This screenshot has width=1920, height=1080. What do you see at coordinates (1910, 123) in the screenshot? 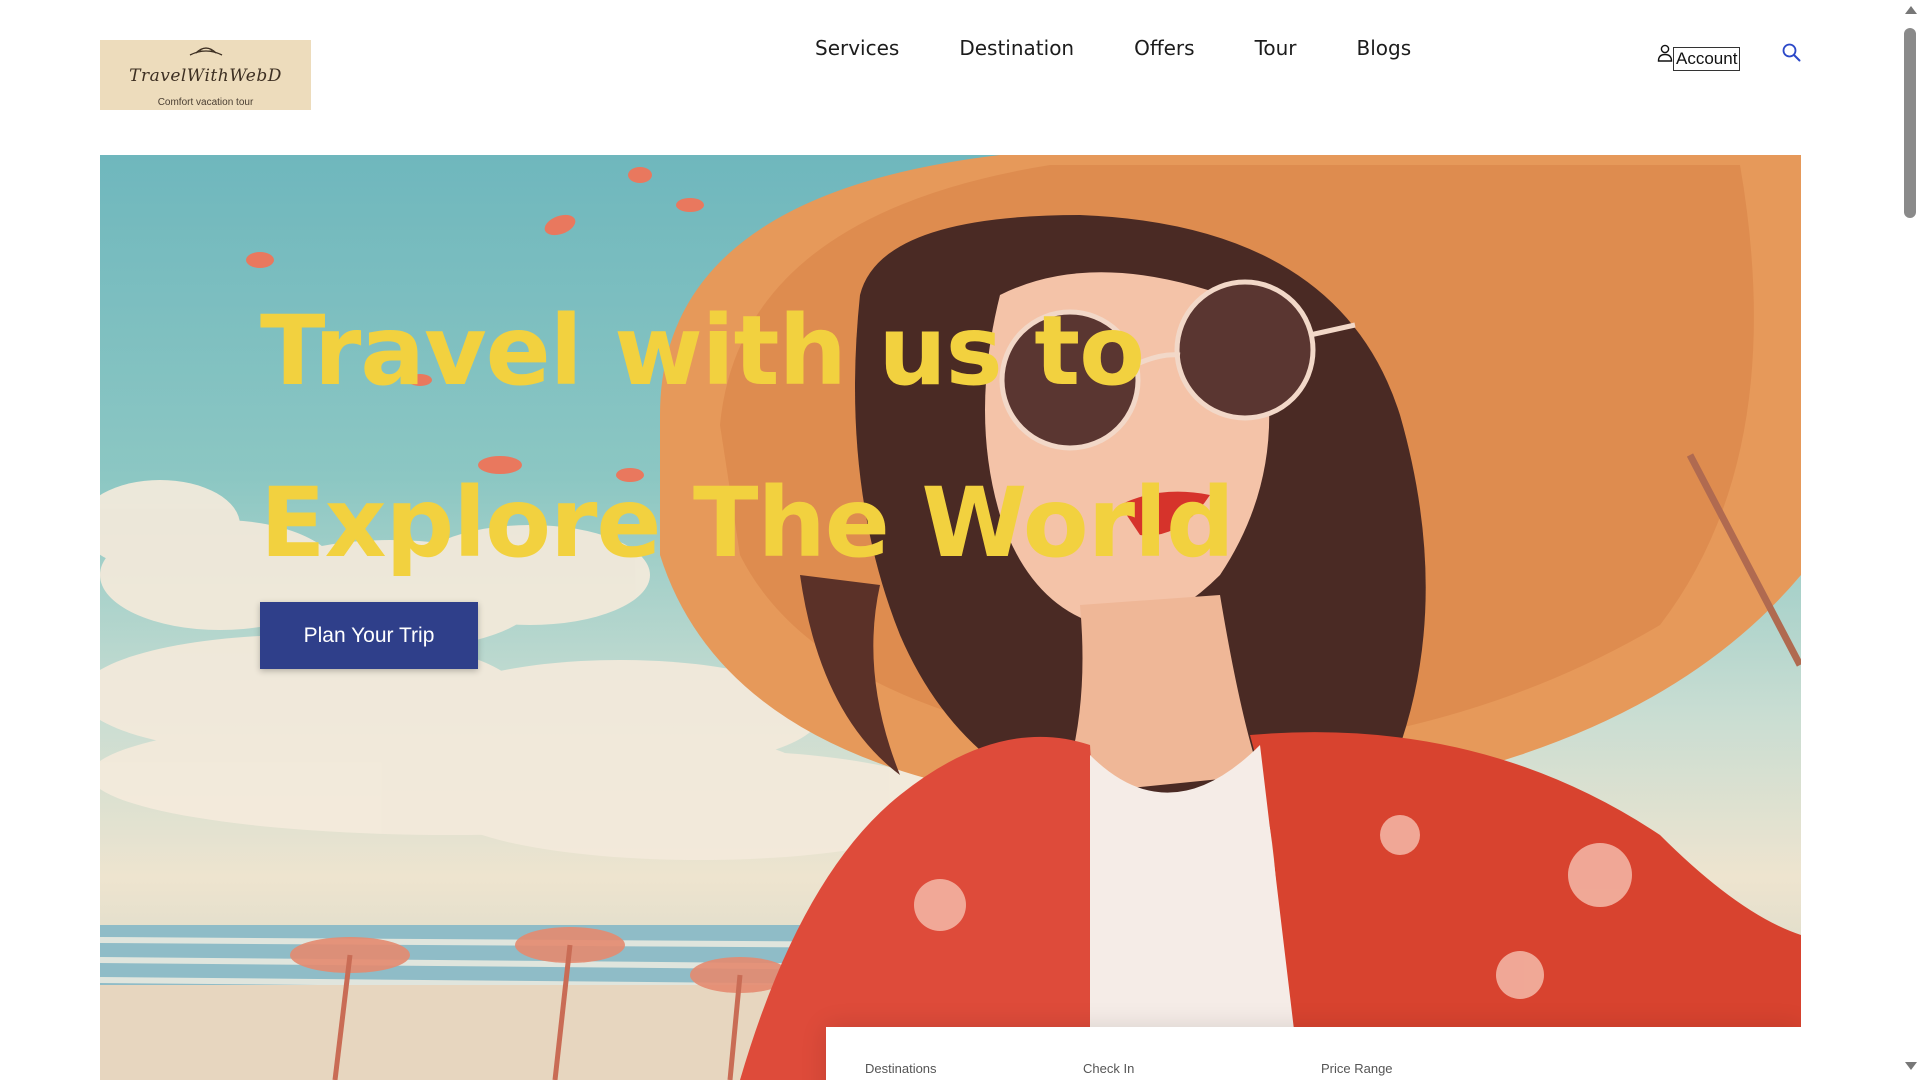
I see `scroll-thumb` at bounding box center [1910, 123].